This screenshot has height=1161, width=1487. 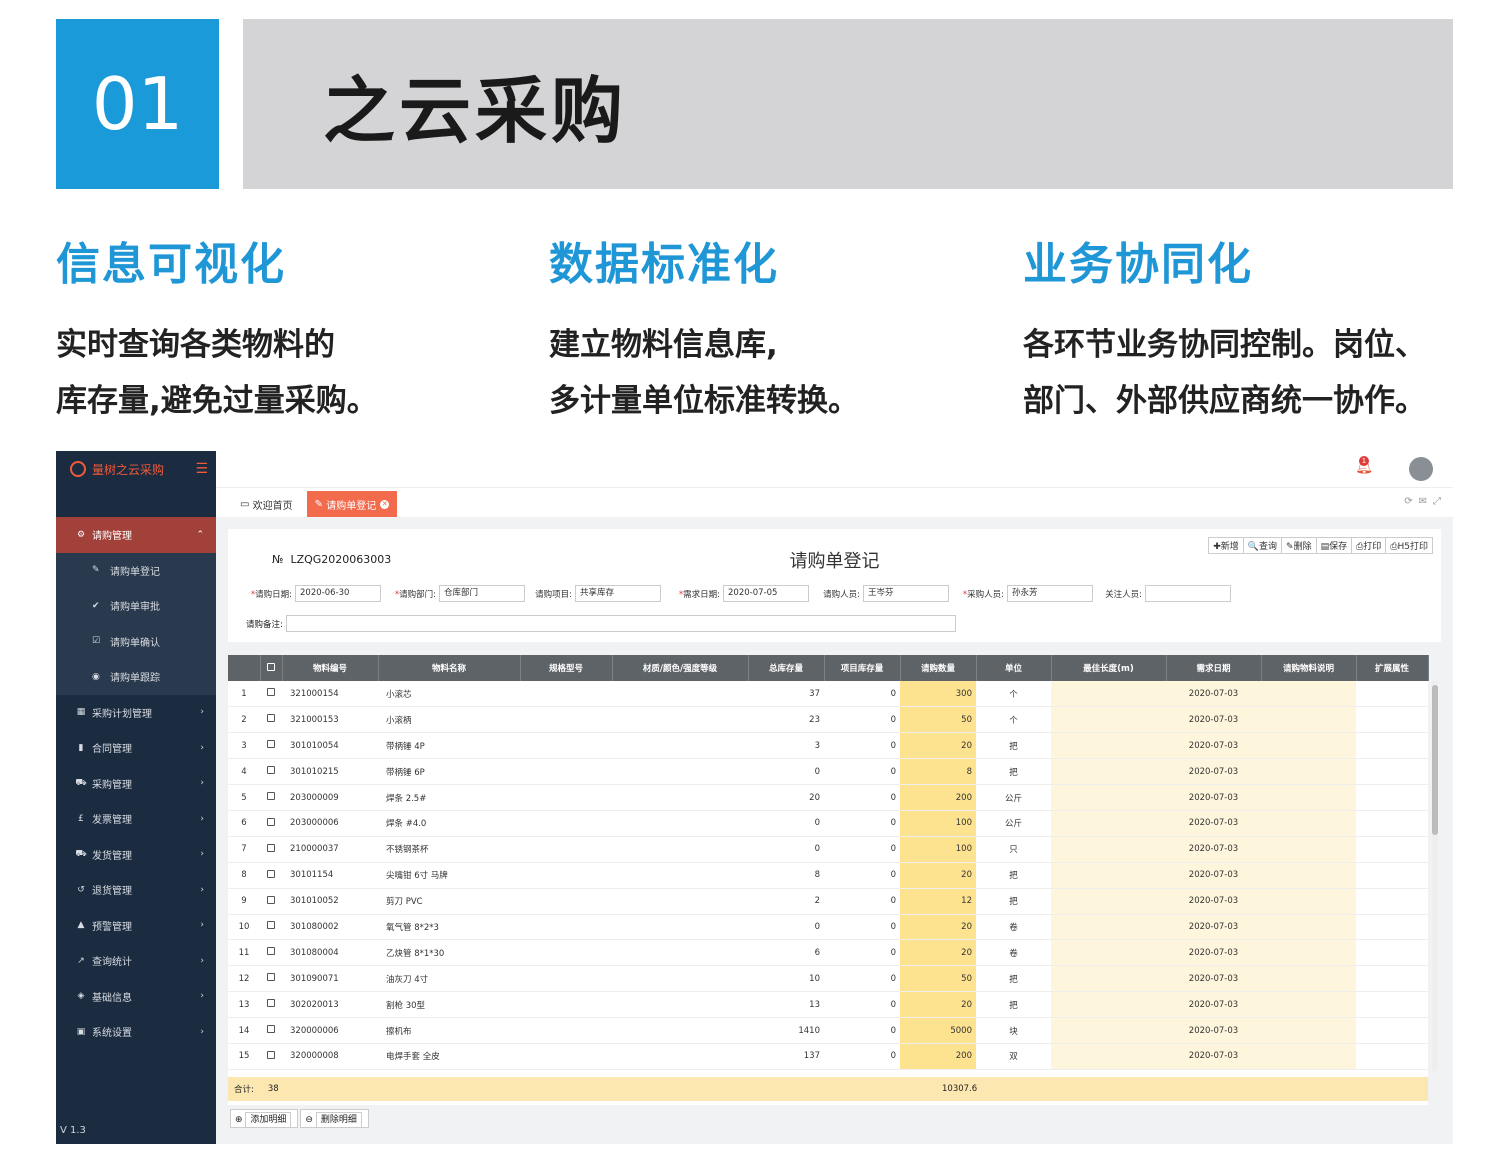 I want to click on table-row: 14 320000006 擦机布 1410 0 5000 块 2020-07-03, so click(x=828, y=1030).